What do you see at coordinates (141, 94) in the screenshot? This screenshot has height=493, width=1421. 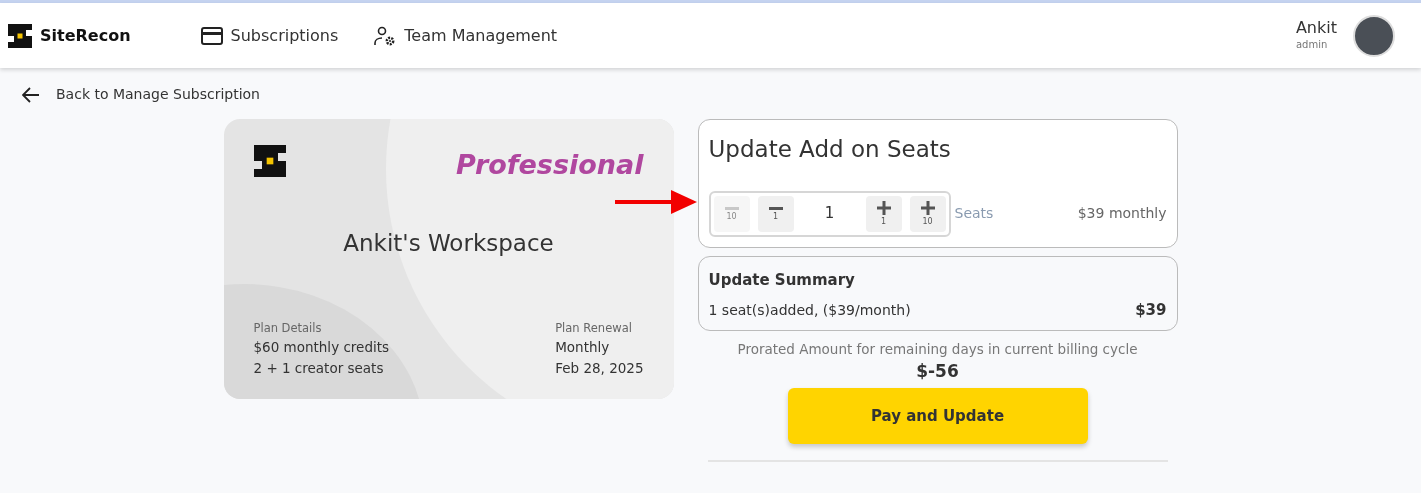 I see `back-link: Back to Manage Subscription` at bounding box center [141, 94].